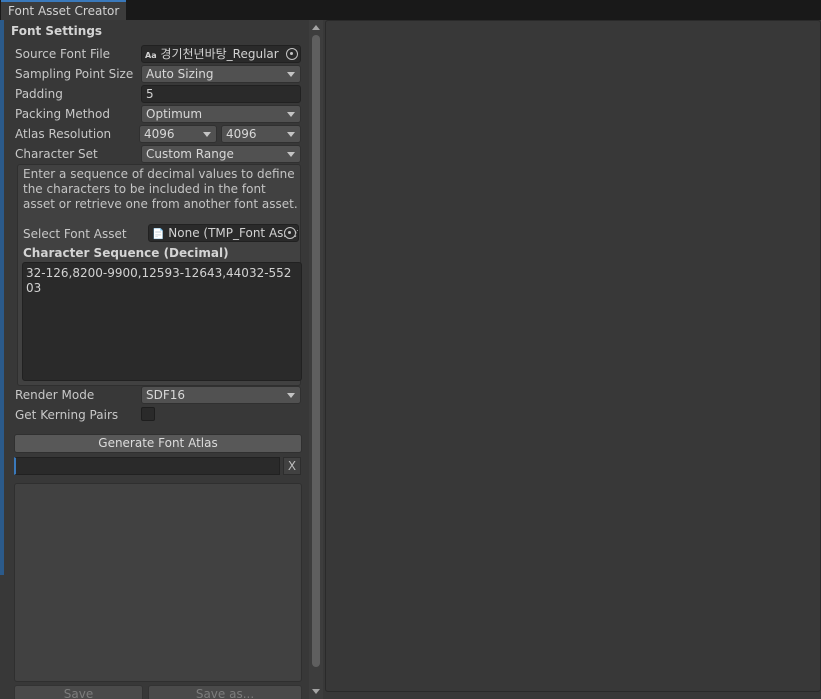 This screenshot has width=821, height=699. I want to click on clear-progress-button: X, so click(292, 466).